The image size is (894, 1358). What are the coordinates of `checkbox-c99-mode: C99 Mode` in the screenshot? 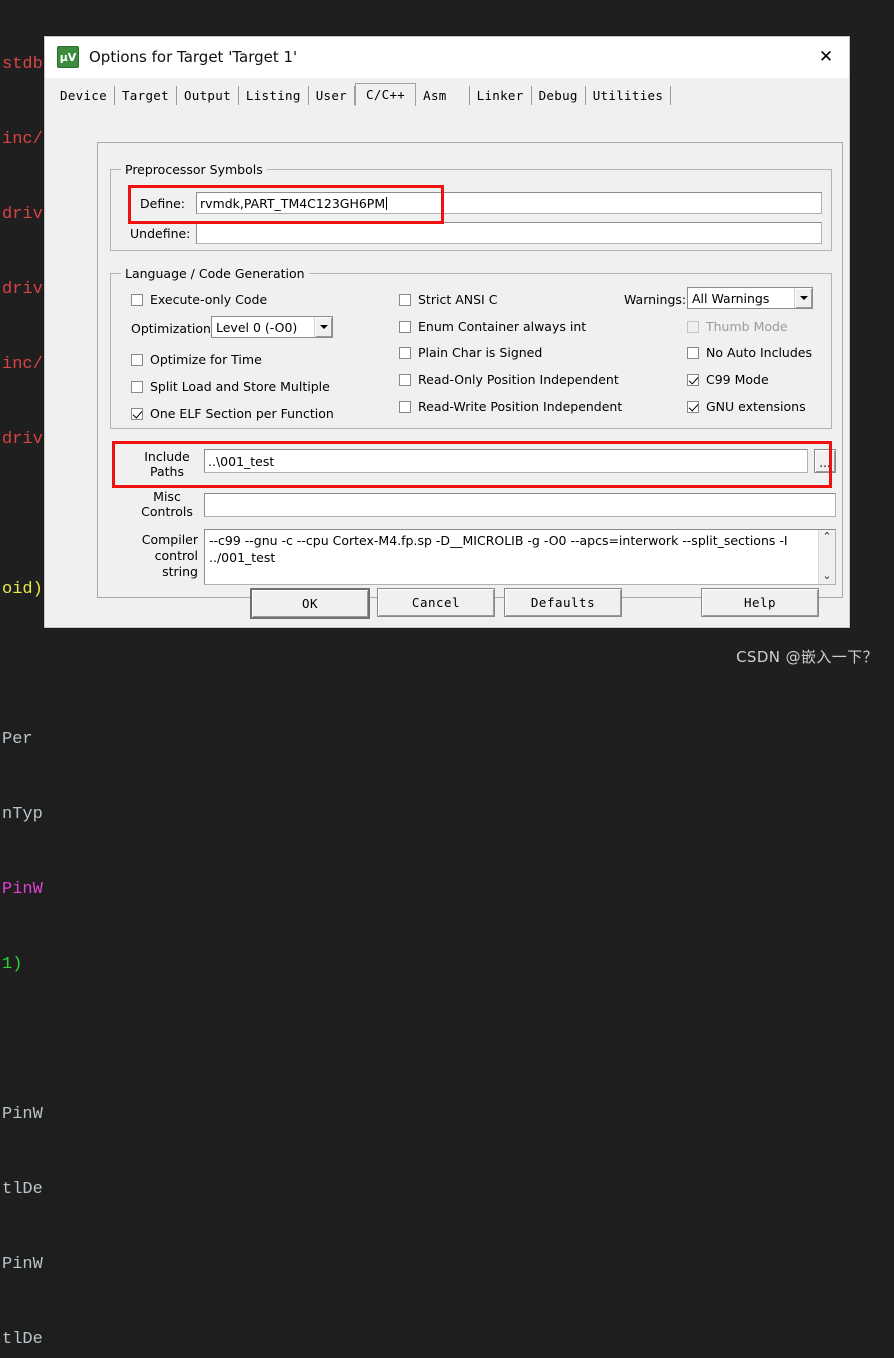 It's located at (728, 379).